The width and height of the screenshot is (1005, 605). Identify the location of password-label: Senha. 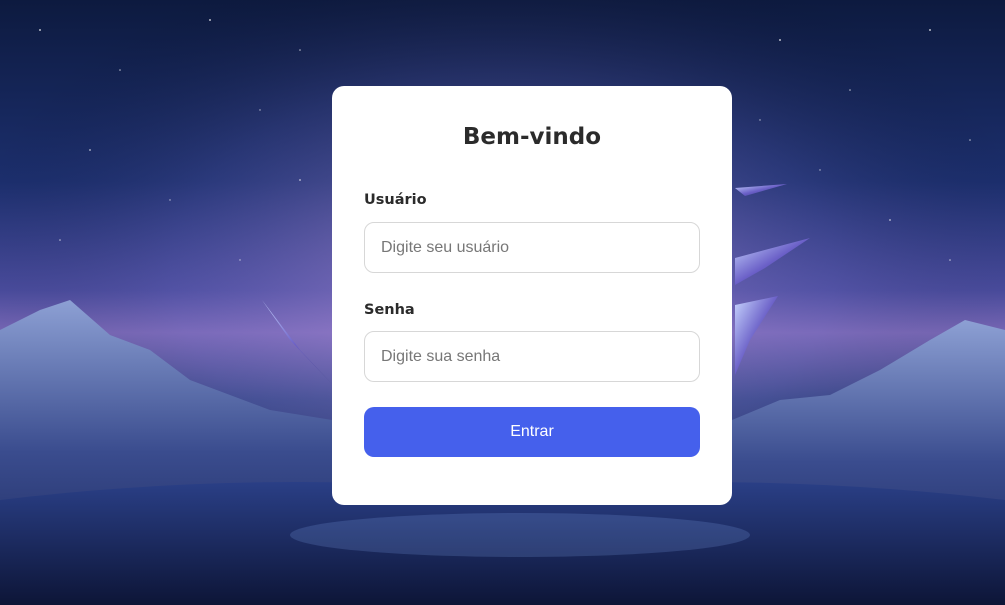
(389, 310).